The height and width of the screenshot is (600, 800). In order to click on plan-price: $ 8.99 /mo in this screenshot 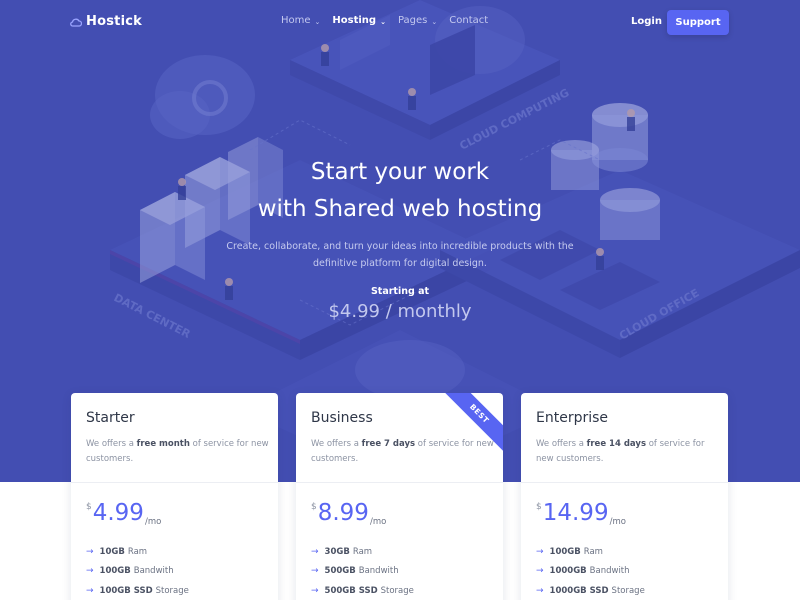, I will do `click(348, 513)`.